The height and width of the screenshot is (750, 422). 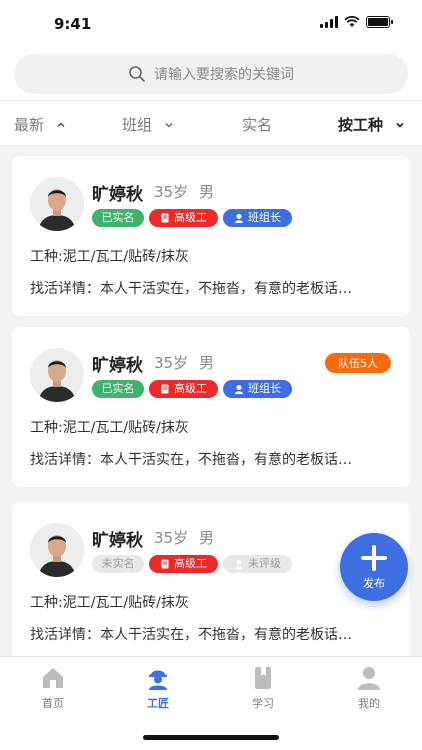 What do you see at coordinates (158, 680) in the screenshot?
I see `worker-icon` at bounding box center [158, 680].